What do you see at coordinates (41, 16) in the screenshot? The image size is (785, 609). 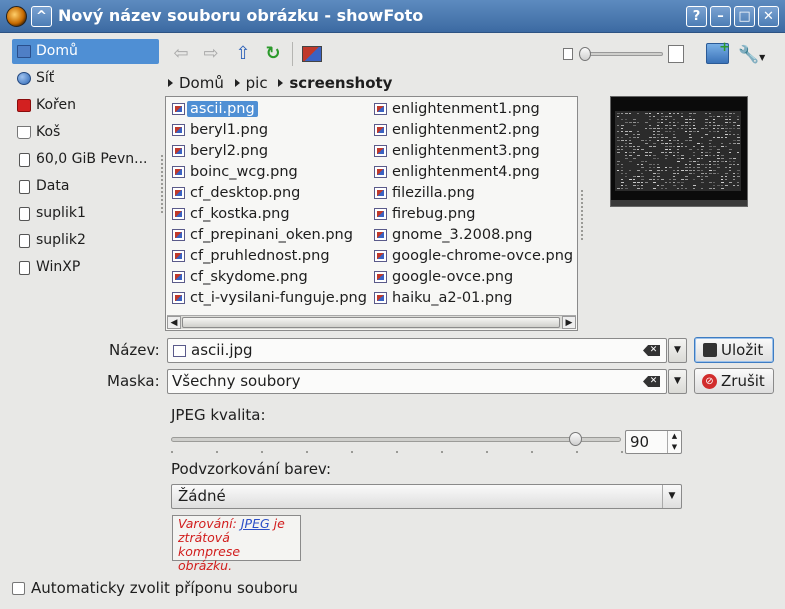 I see `shade-button: ^` at bounding box center [41, 16].